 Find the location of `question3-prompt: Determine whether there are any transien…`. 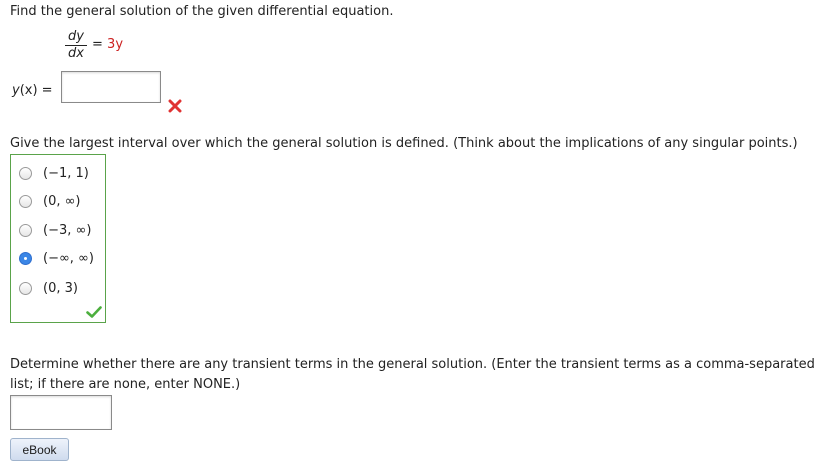

question3-prompt: Determine whether there are any transien… is located at coordinates (412, 374).